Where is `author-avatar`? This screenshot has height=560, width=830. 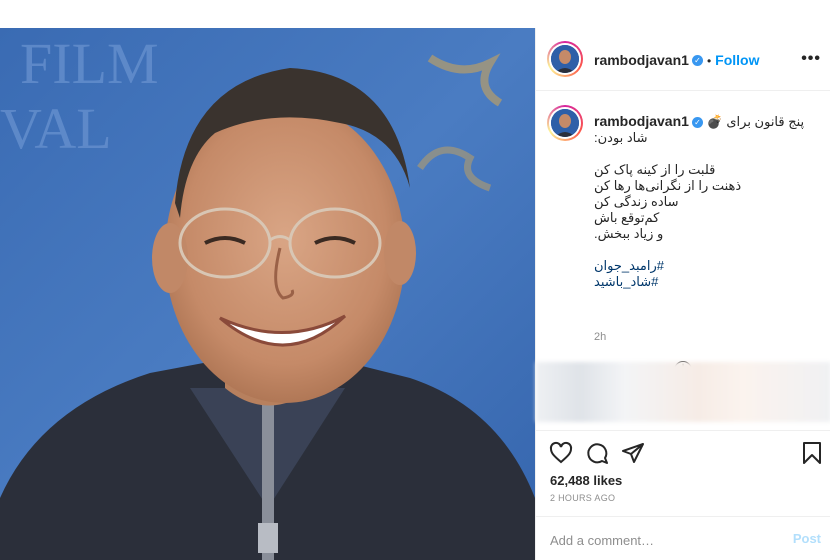 author-avatar is located at coordinates (565, 59).